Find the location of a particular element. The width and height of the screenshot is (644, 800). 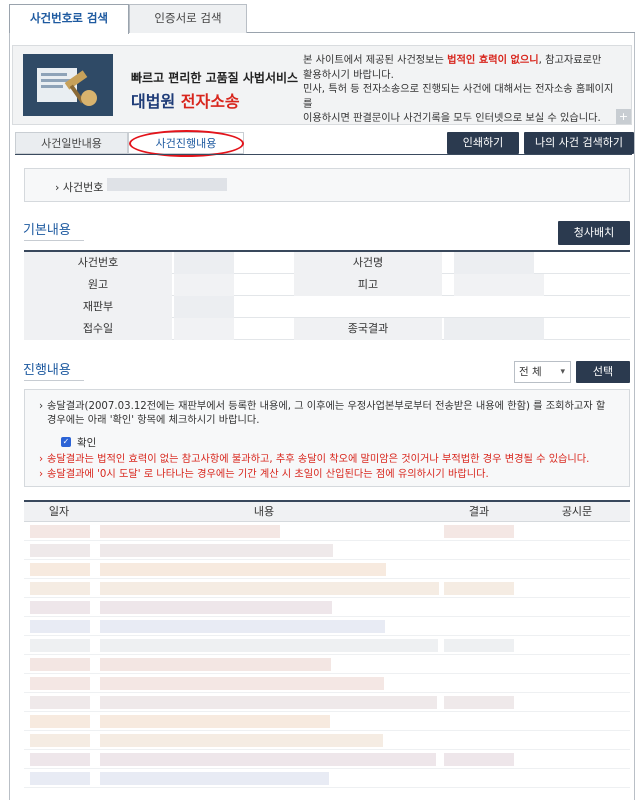

col-content: 내용 is located at coordinates (264, 511).